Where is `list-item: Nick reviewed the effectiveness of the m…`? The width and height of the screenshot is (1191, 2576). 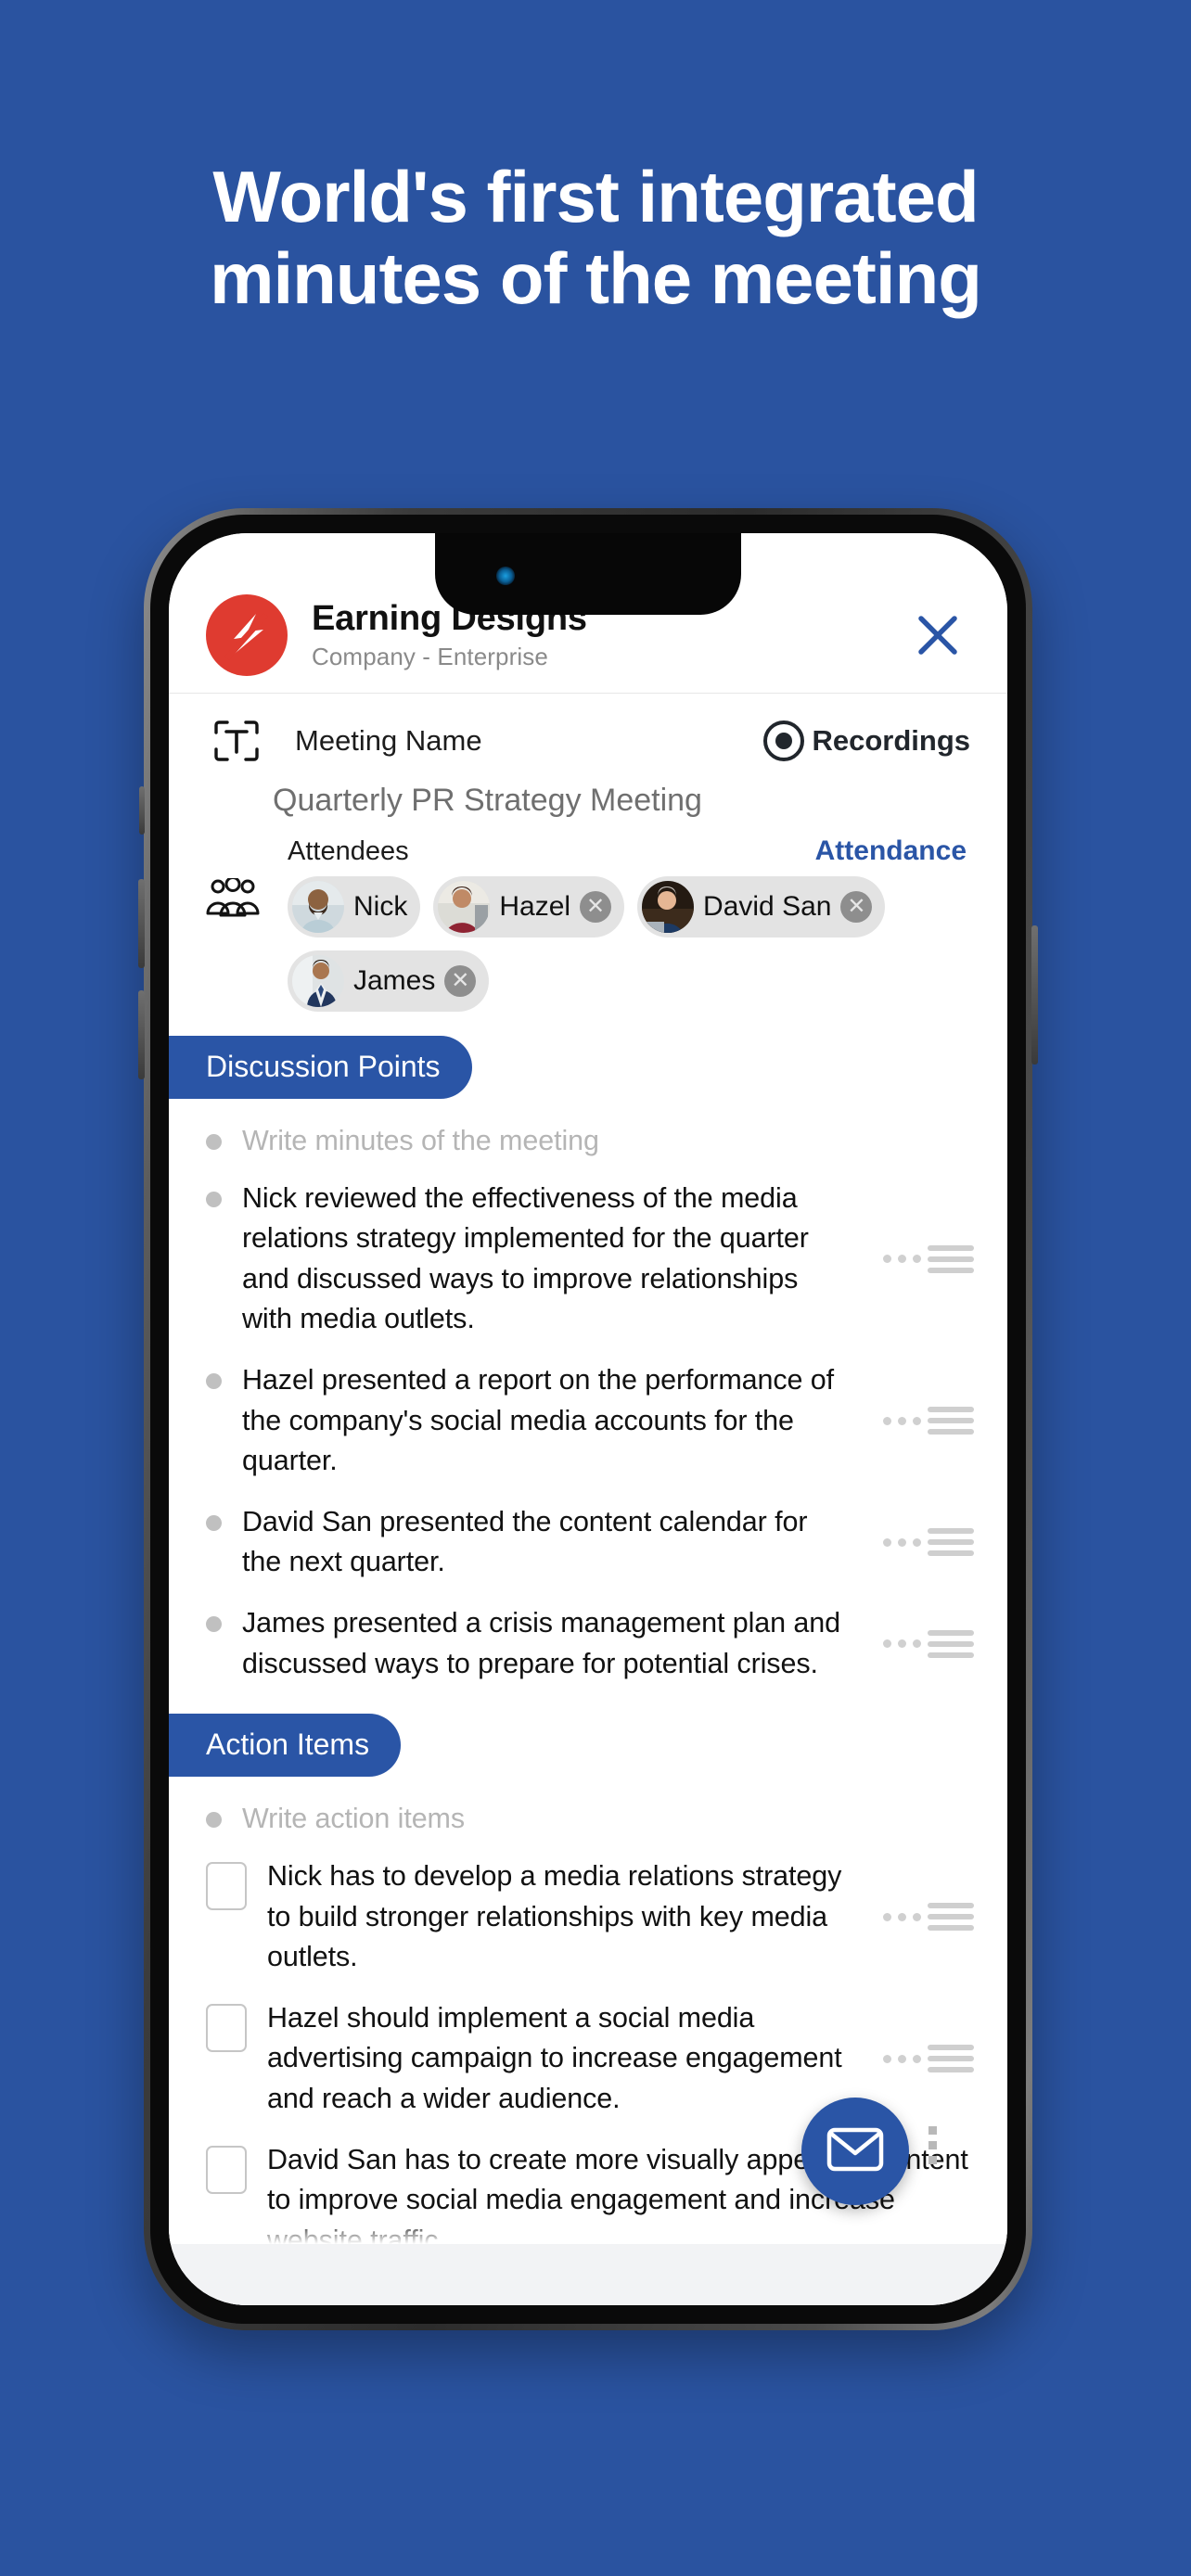 list-item: Nick reviewed the effectiveness of the m… is located at coordinates (591, 1254).